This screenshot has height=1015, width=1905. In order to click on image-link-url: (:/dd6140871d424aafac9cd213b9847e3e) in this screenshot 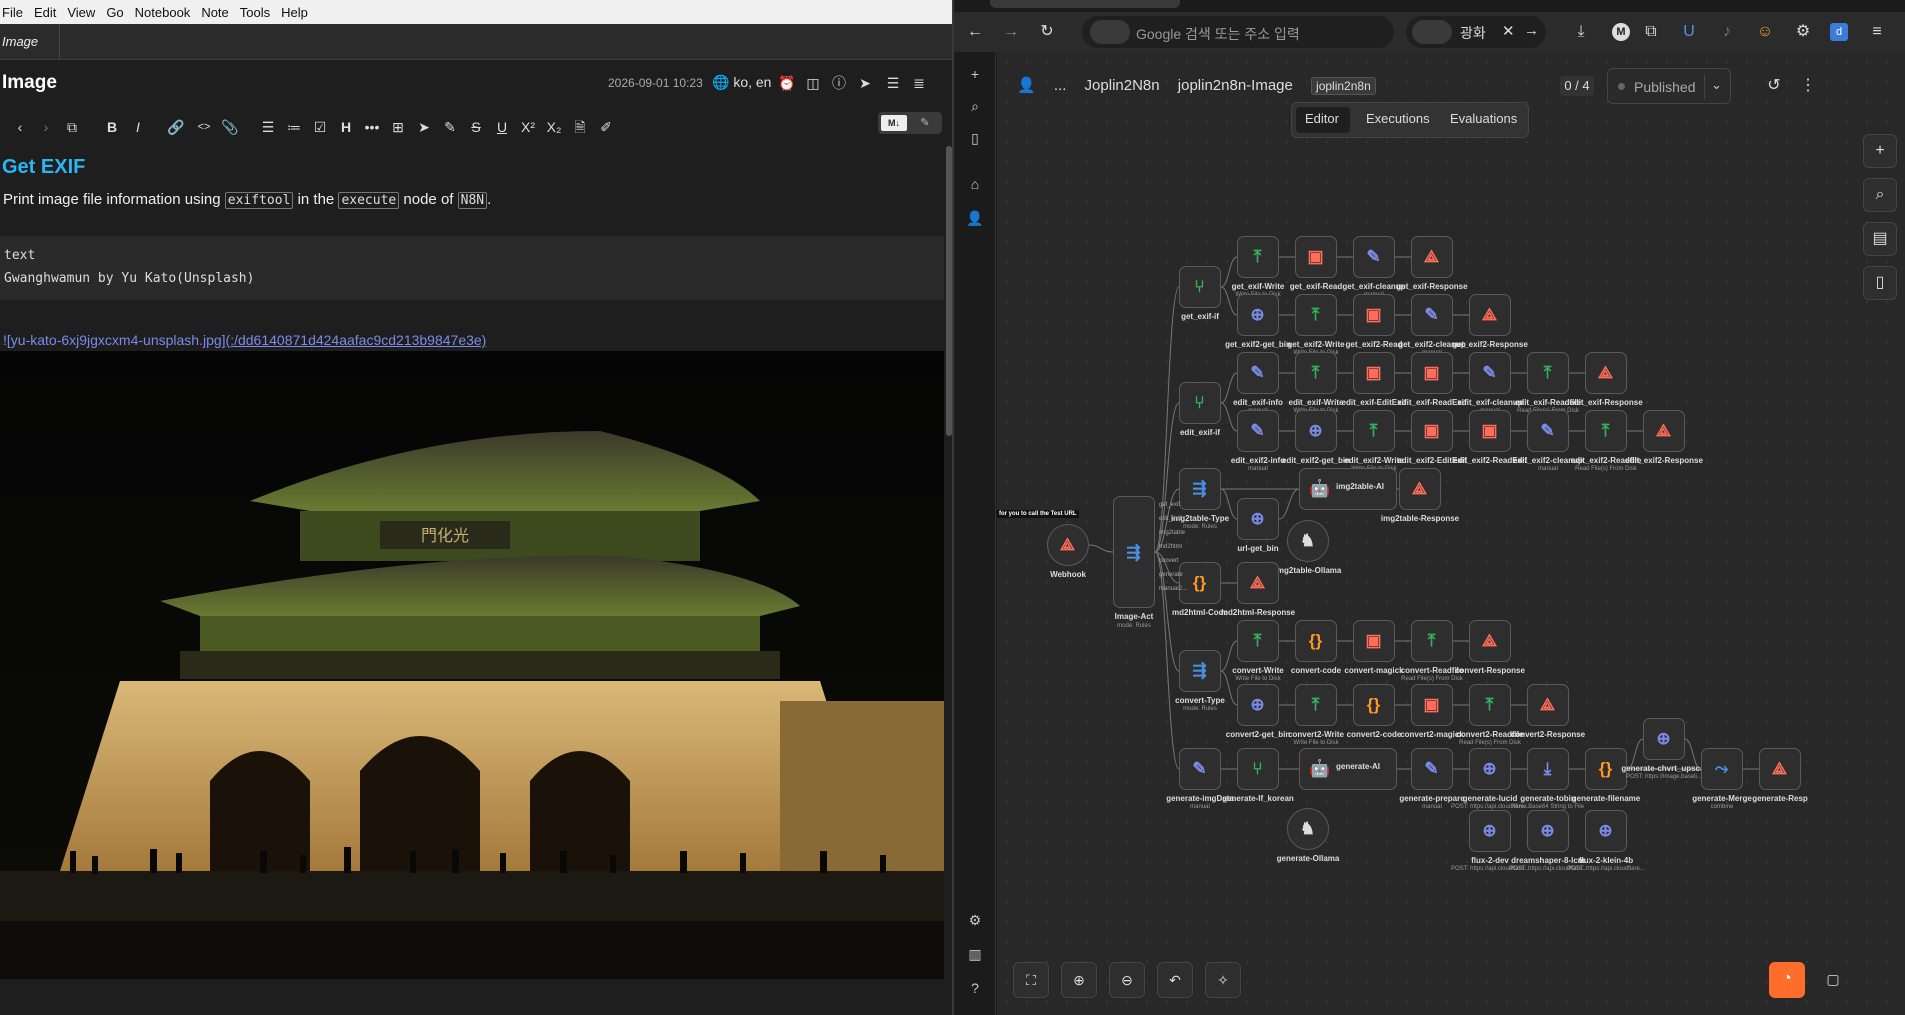, I will do `click(356, 340)`.